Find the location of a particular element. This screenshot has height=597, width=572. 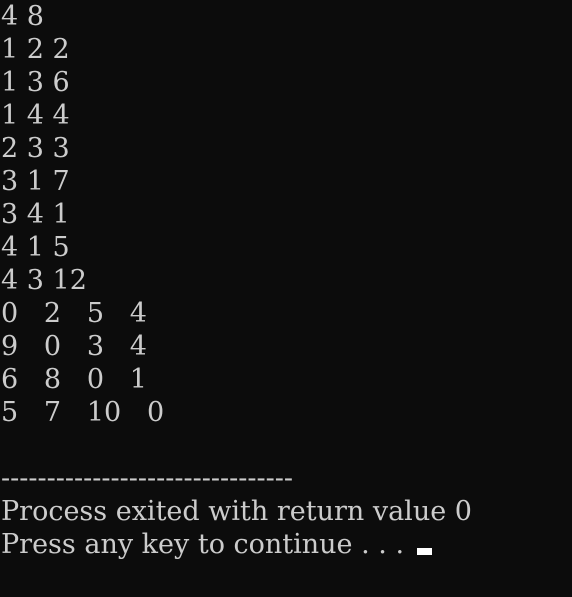

matrix-row: 5 7 10 0 is located at coordinates (83, 412).